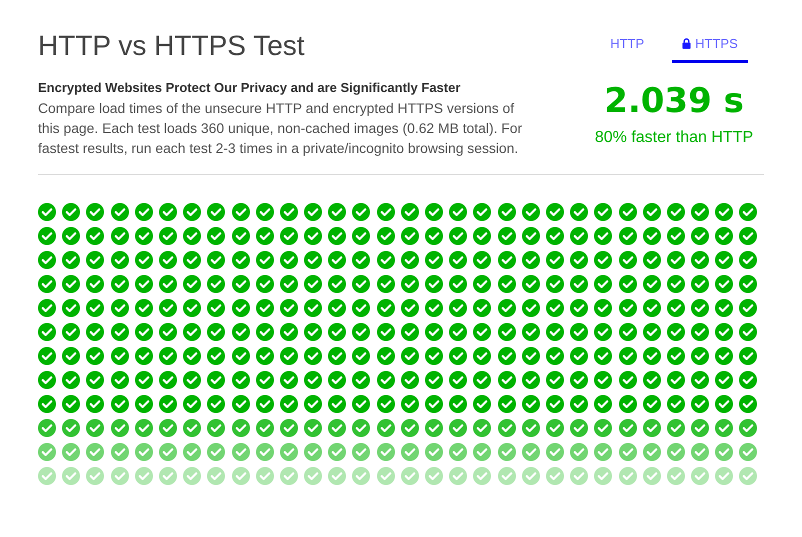 Image resolution: width=802 pixels, height=537 pixels. What do you see at coordinates (710, 46) in the screenshot?
I see `protocol-tab: HTTPS` at bounding box center [710, 46].